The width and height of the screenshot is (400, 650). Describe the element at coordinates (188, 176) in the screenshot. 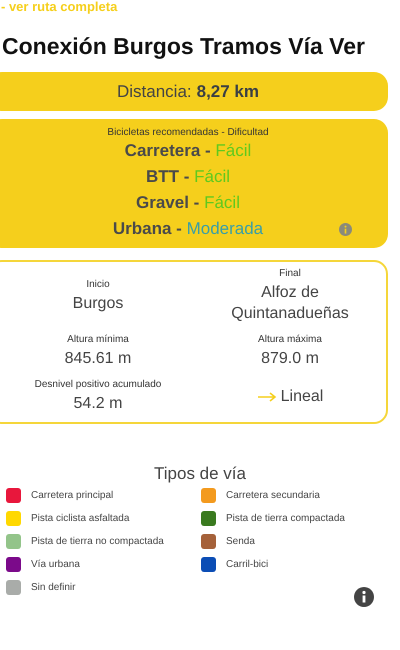

I see `bike-difficulty-text: BTT - Fácil` at that location.